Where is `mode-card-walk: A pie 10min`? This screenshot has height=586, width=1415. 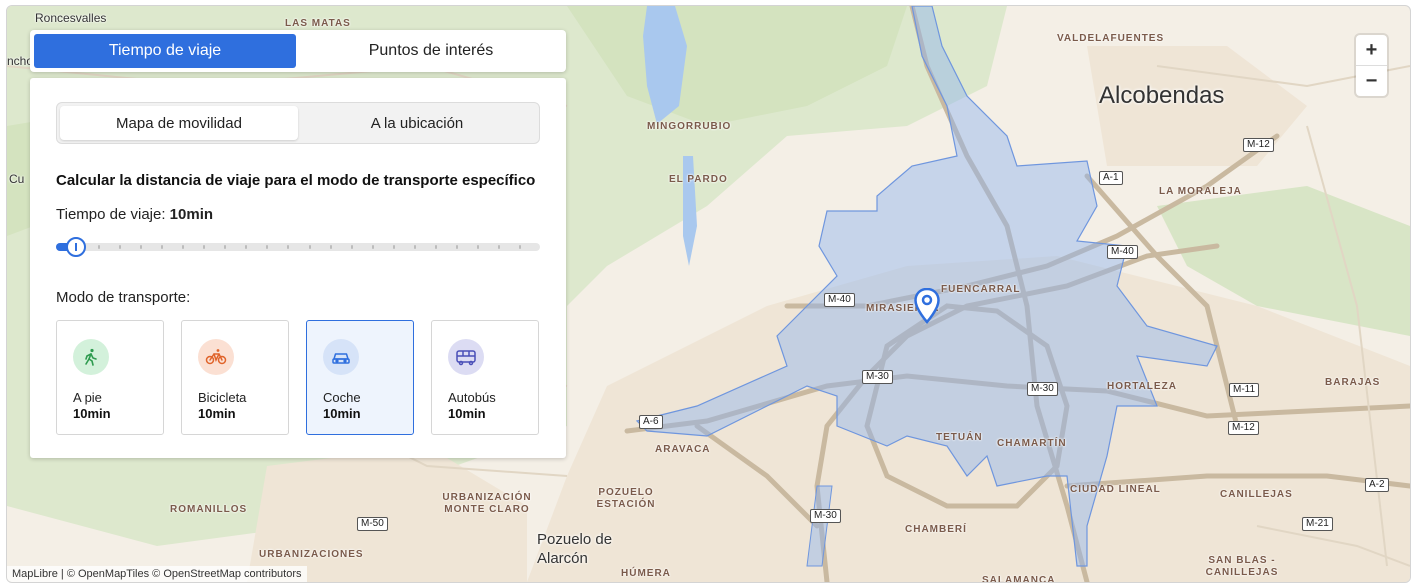
mode-card-walk: A pie 10min is located at coordinates (110, 377).